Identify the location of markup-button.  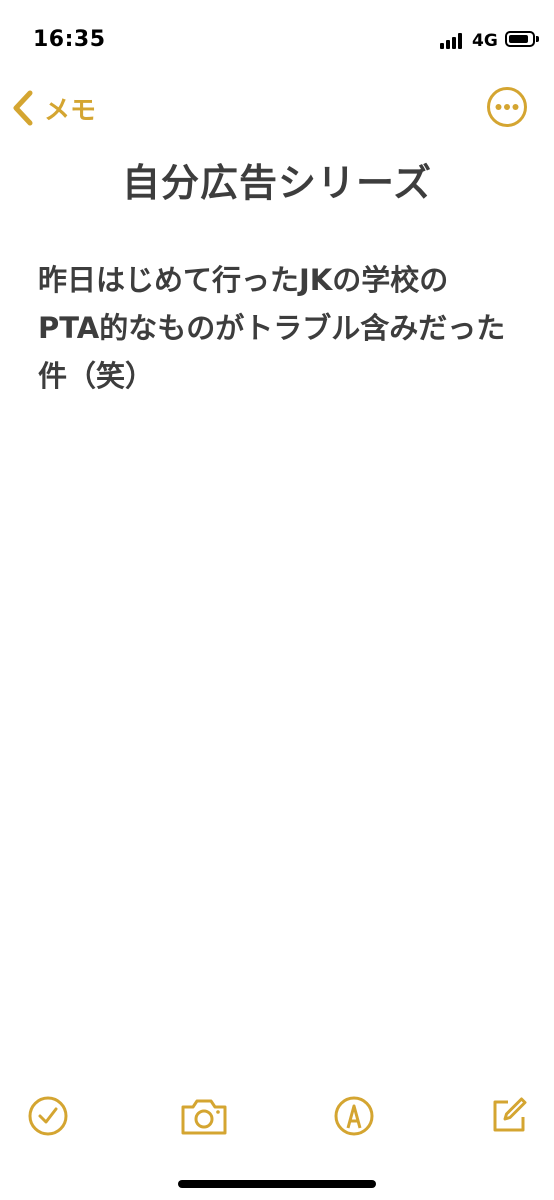
(354, 1116).